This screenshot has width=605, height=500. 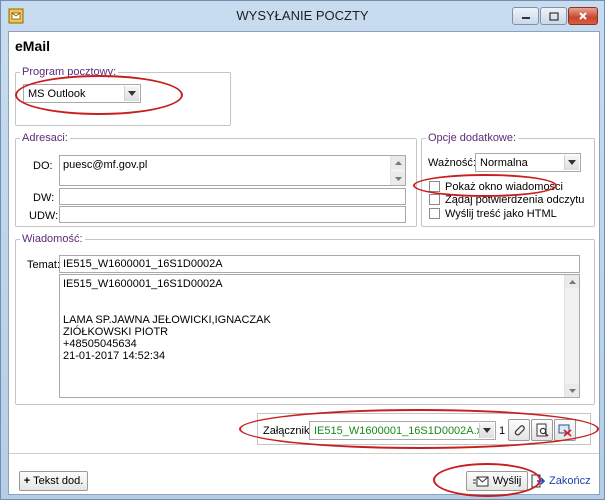 What do you see at coordinates (143, 264) in the screenshot?
I see `subject-value: IE515_W1600001_16S1D0002A` at bounding box center [143, 264].